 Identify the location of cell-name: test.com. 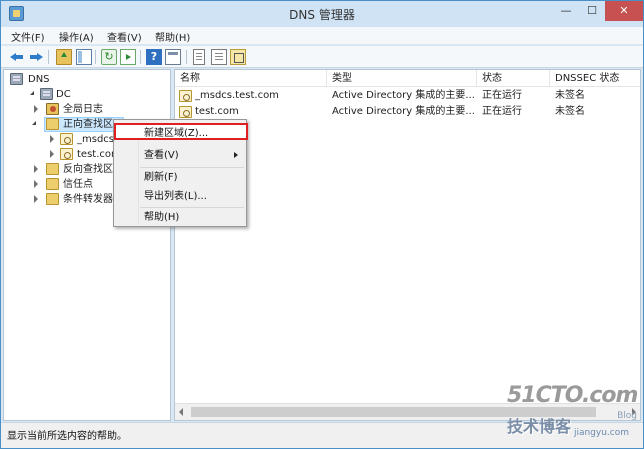
(217, 111).